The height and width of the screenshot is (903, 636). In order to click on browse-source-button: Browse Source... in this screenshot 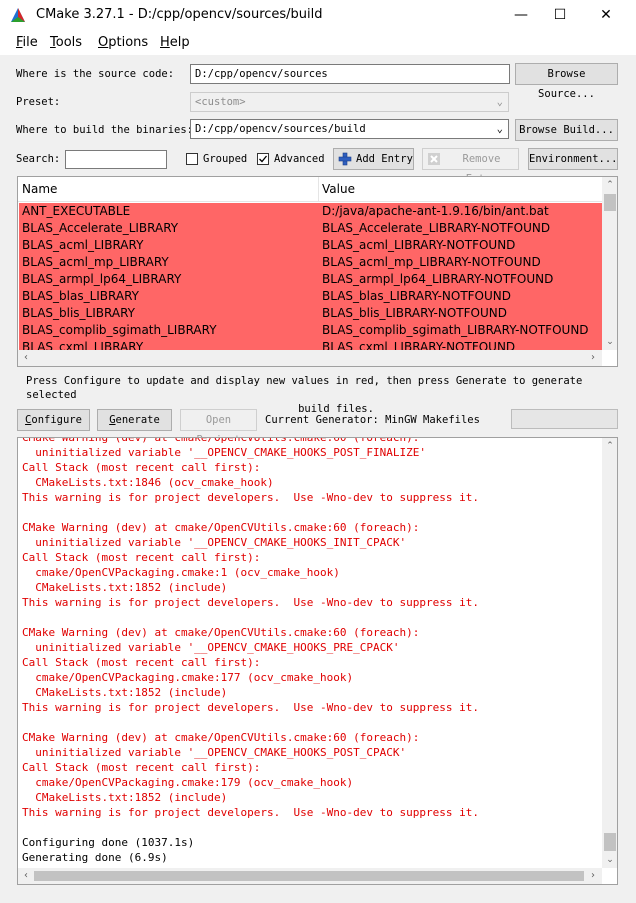, I will do `click(566, 81)`.